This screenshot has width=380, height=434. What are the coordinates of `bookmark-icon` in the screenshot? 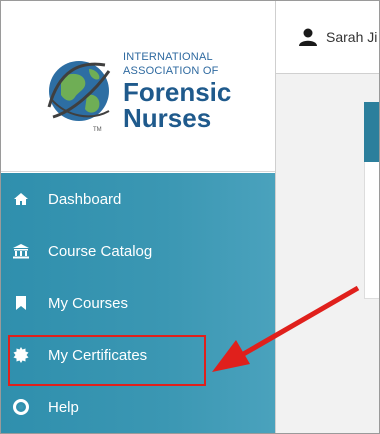 It's located at (21, 303).